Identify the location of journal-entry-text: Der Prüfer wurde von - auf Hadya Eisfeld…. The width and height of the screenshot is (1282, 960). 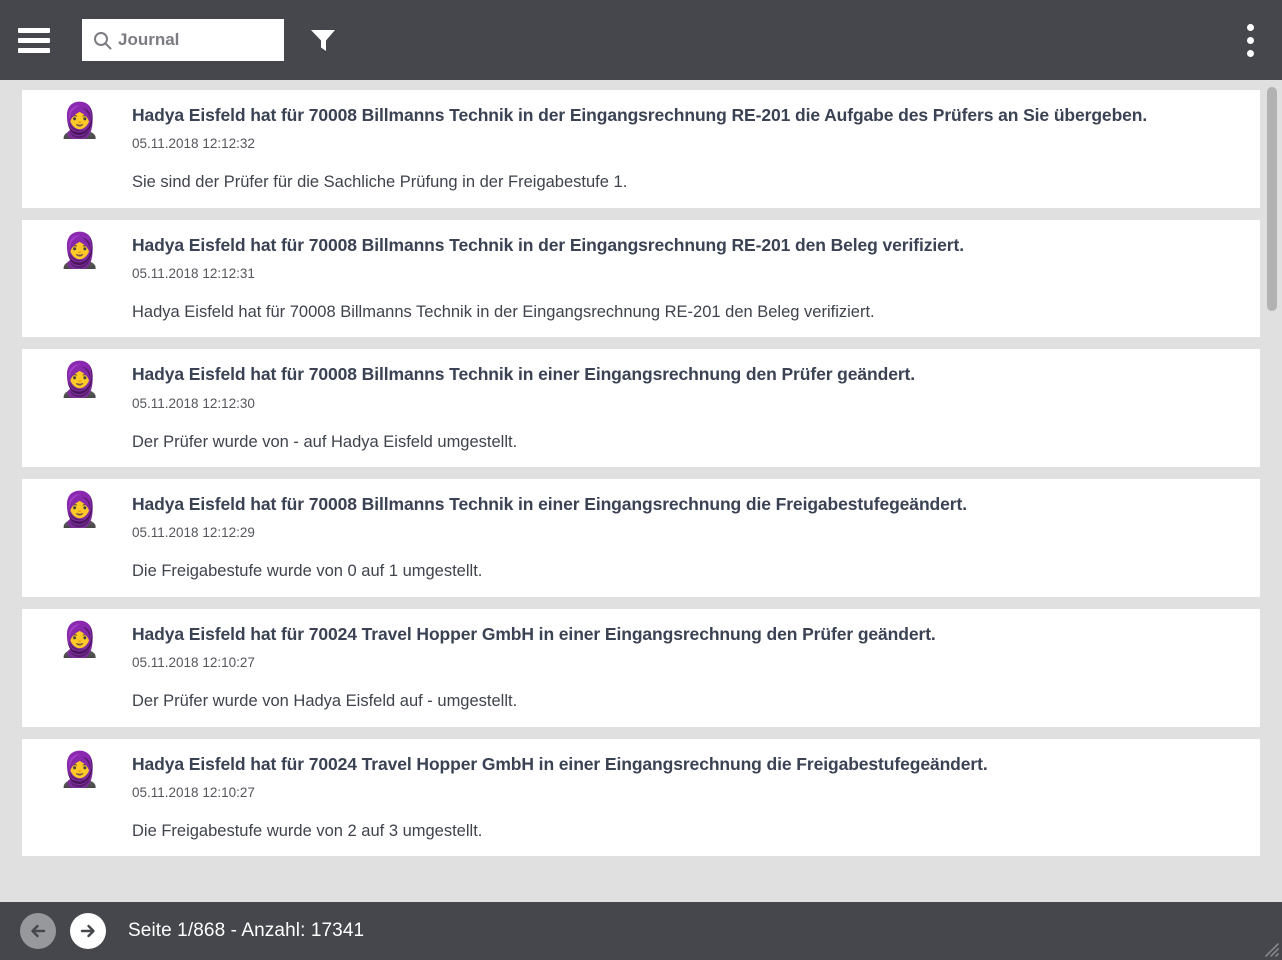
(325, 441).